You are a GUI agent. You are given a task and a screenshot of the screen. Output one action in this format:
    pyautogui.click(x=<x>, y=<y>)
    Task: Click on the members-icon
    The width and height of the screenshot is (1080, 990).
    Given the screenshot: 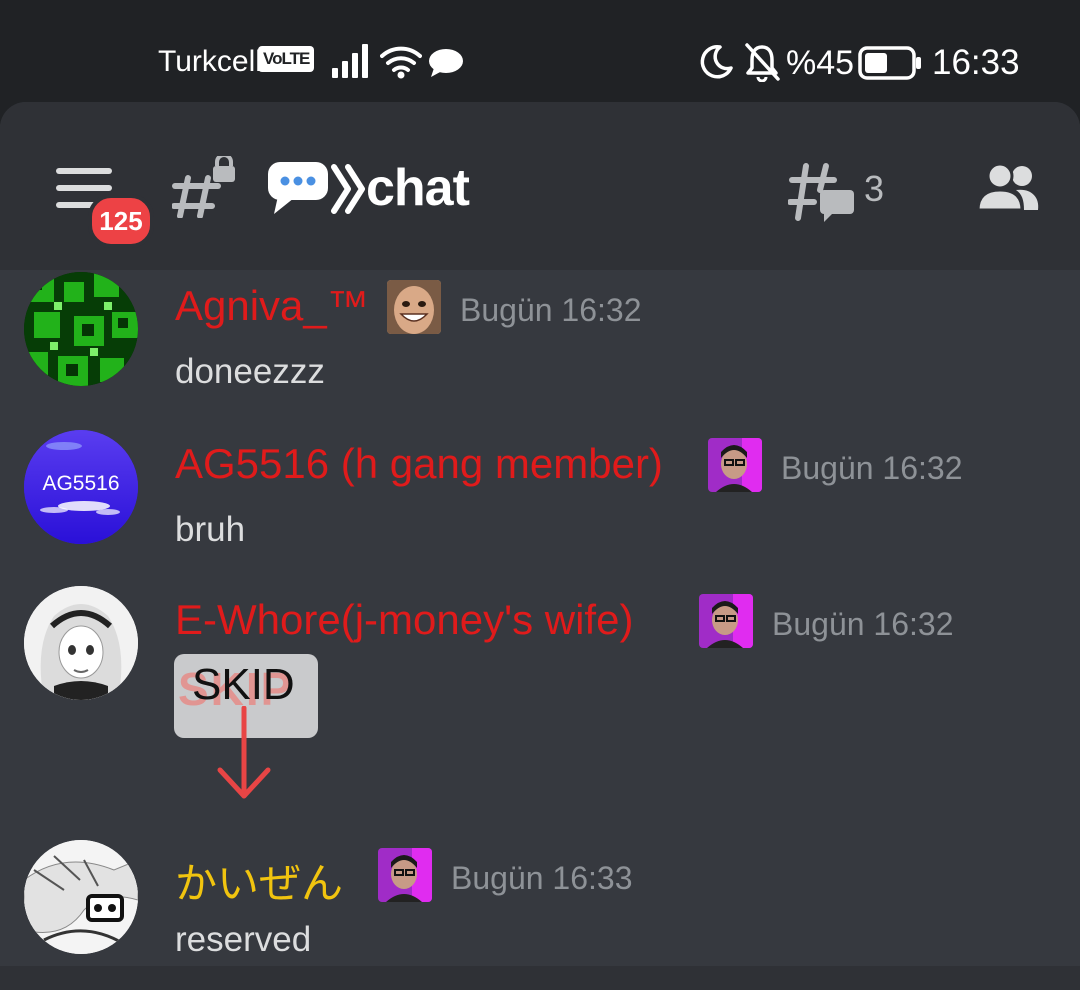 What is the action you would take?
    pyautogui.click(x=1008, y=187)
    